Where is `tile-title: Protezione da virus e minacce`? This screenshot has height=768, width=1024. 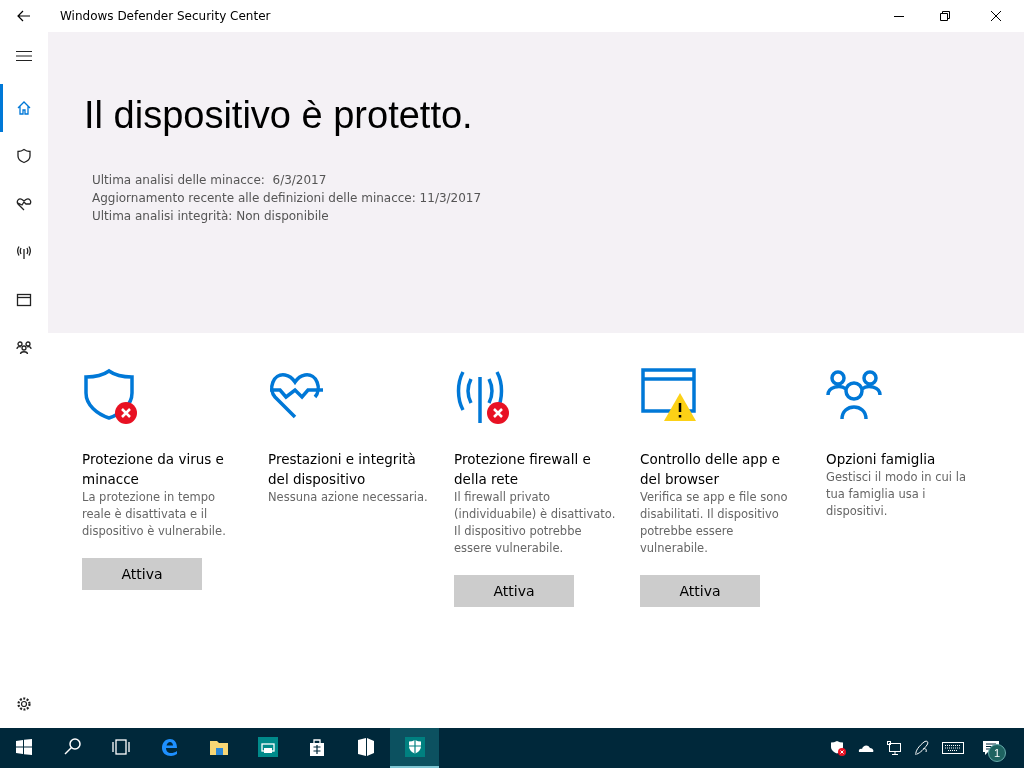 tile-title: Protezione da virus e minacce is located at coordinates (153, 469).